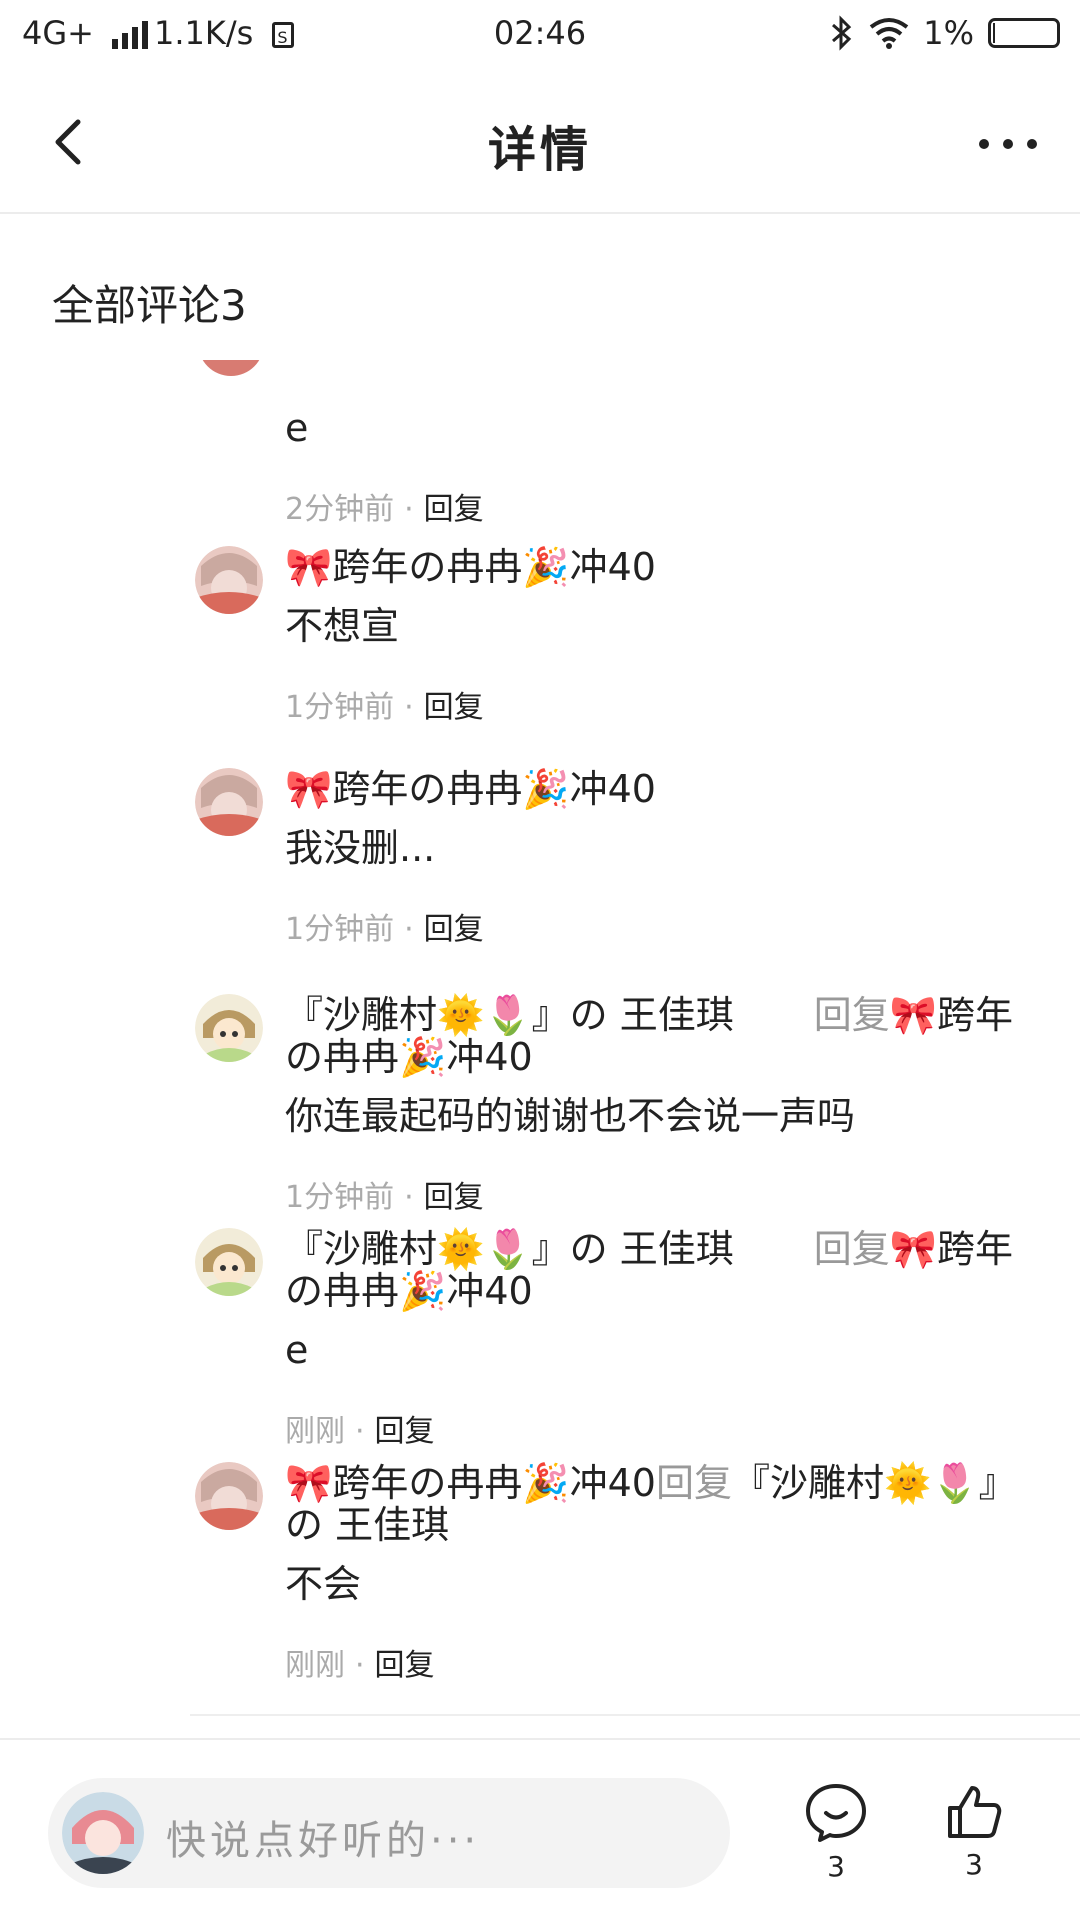 This screenshot has width=1080, height=1922. I want to click on bottom-bar: 快说点好听的··· 3 3, so click(540, 1830).